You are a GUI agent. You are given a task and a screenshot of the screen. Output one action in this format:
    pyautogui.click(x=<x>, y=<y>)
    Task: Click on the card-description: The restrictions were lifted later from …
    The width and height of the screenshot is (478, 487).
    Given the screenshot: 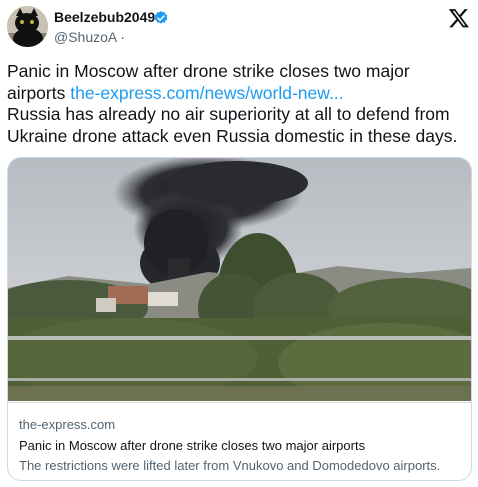 What is the action you would take?
    pyautogui.click(x=230, y=465)
    